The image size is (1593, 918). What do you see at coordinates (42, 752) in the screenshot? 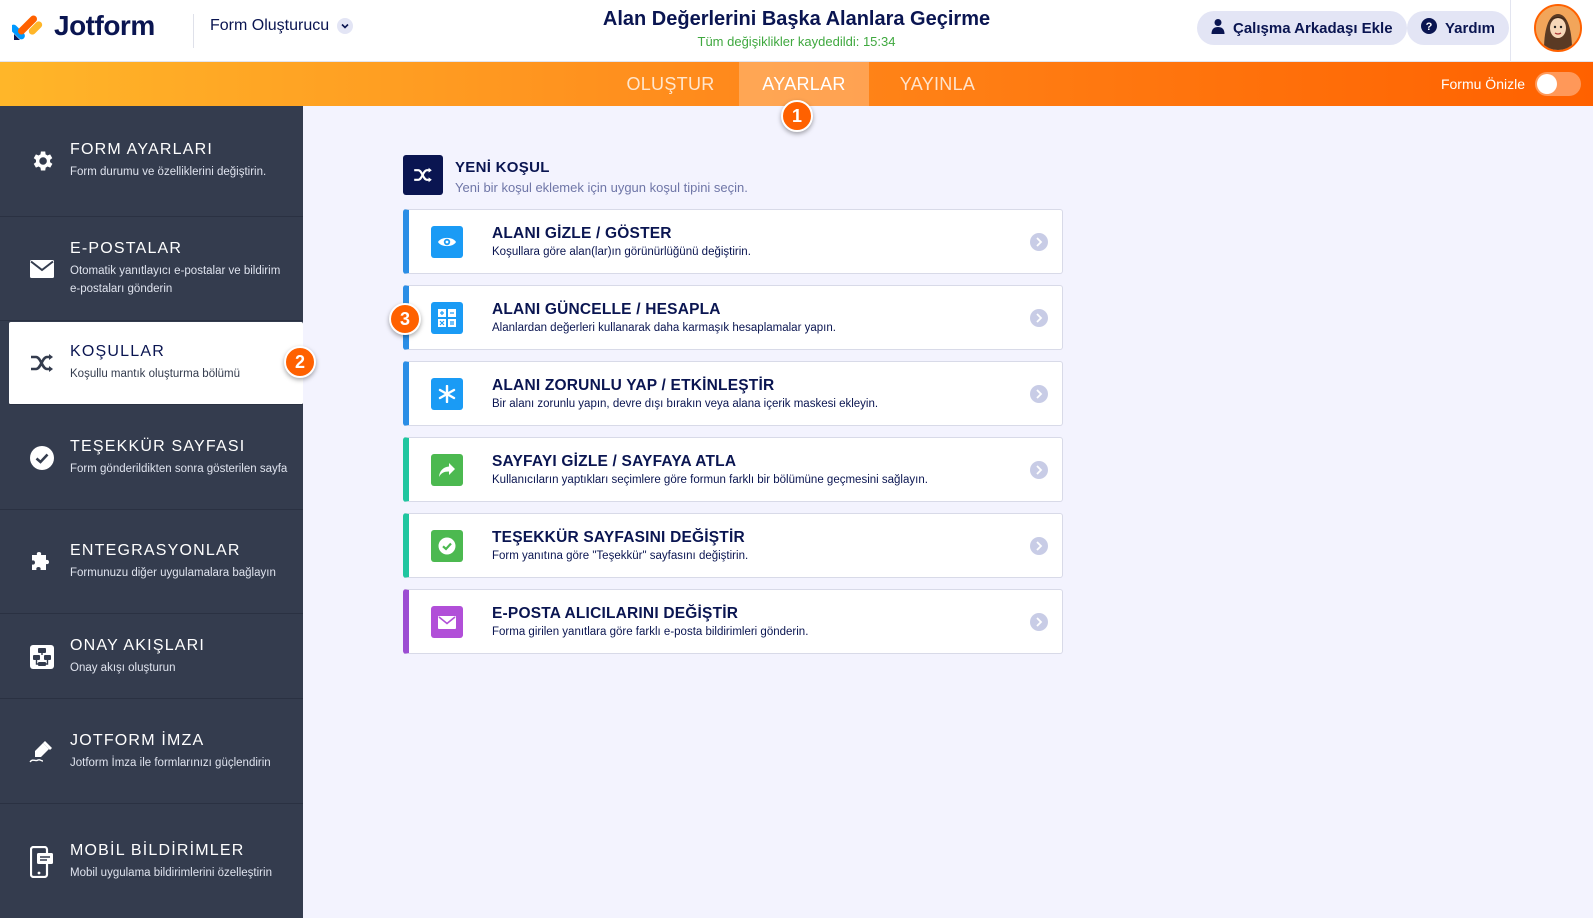
I see `signature-pen-icon` at bounding box center [42, 752].